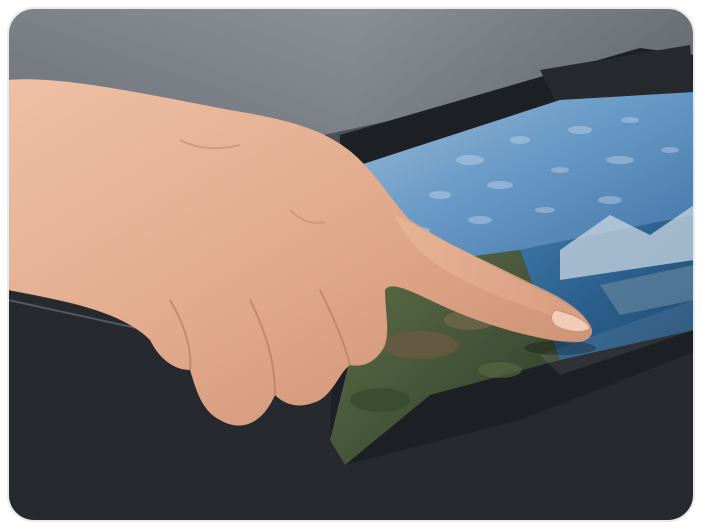 This screenshot has width=702, height=529. What do you see at coordinates (560, 348) in the screenshot?
I see `finger-shadow` at bounding box center [560, 348].